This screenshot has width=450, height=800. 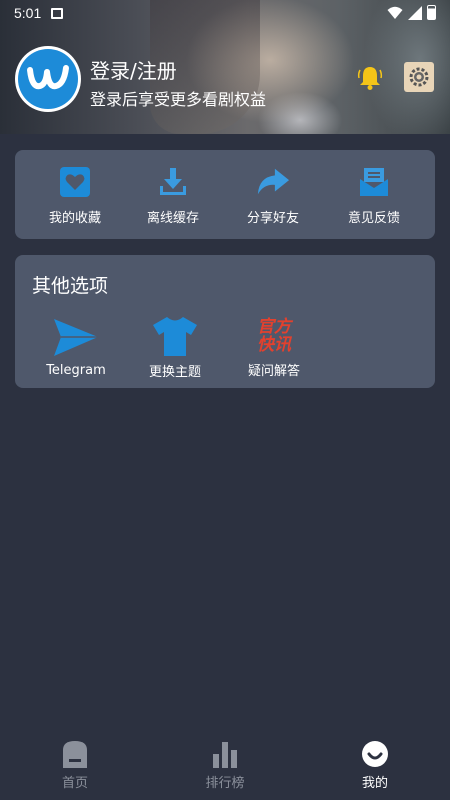 I want to click on change-theme-button: 更换主题, so click(x=175, y=347).